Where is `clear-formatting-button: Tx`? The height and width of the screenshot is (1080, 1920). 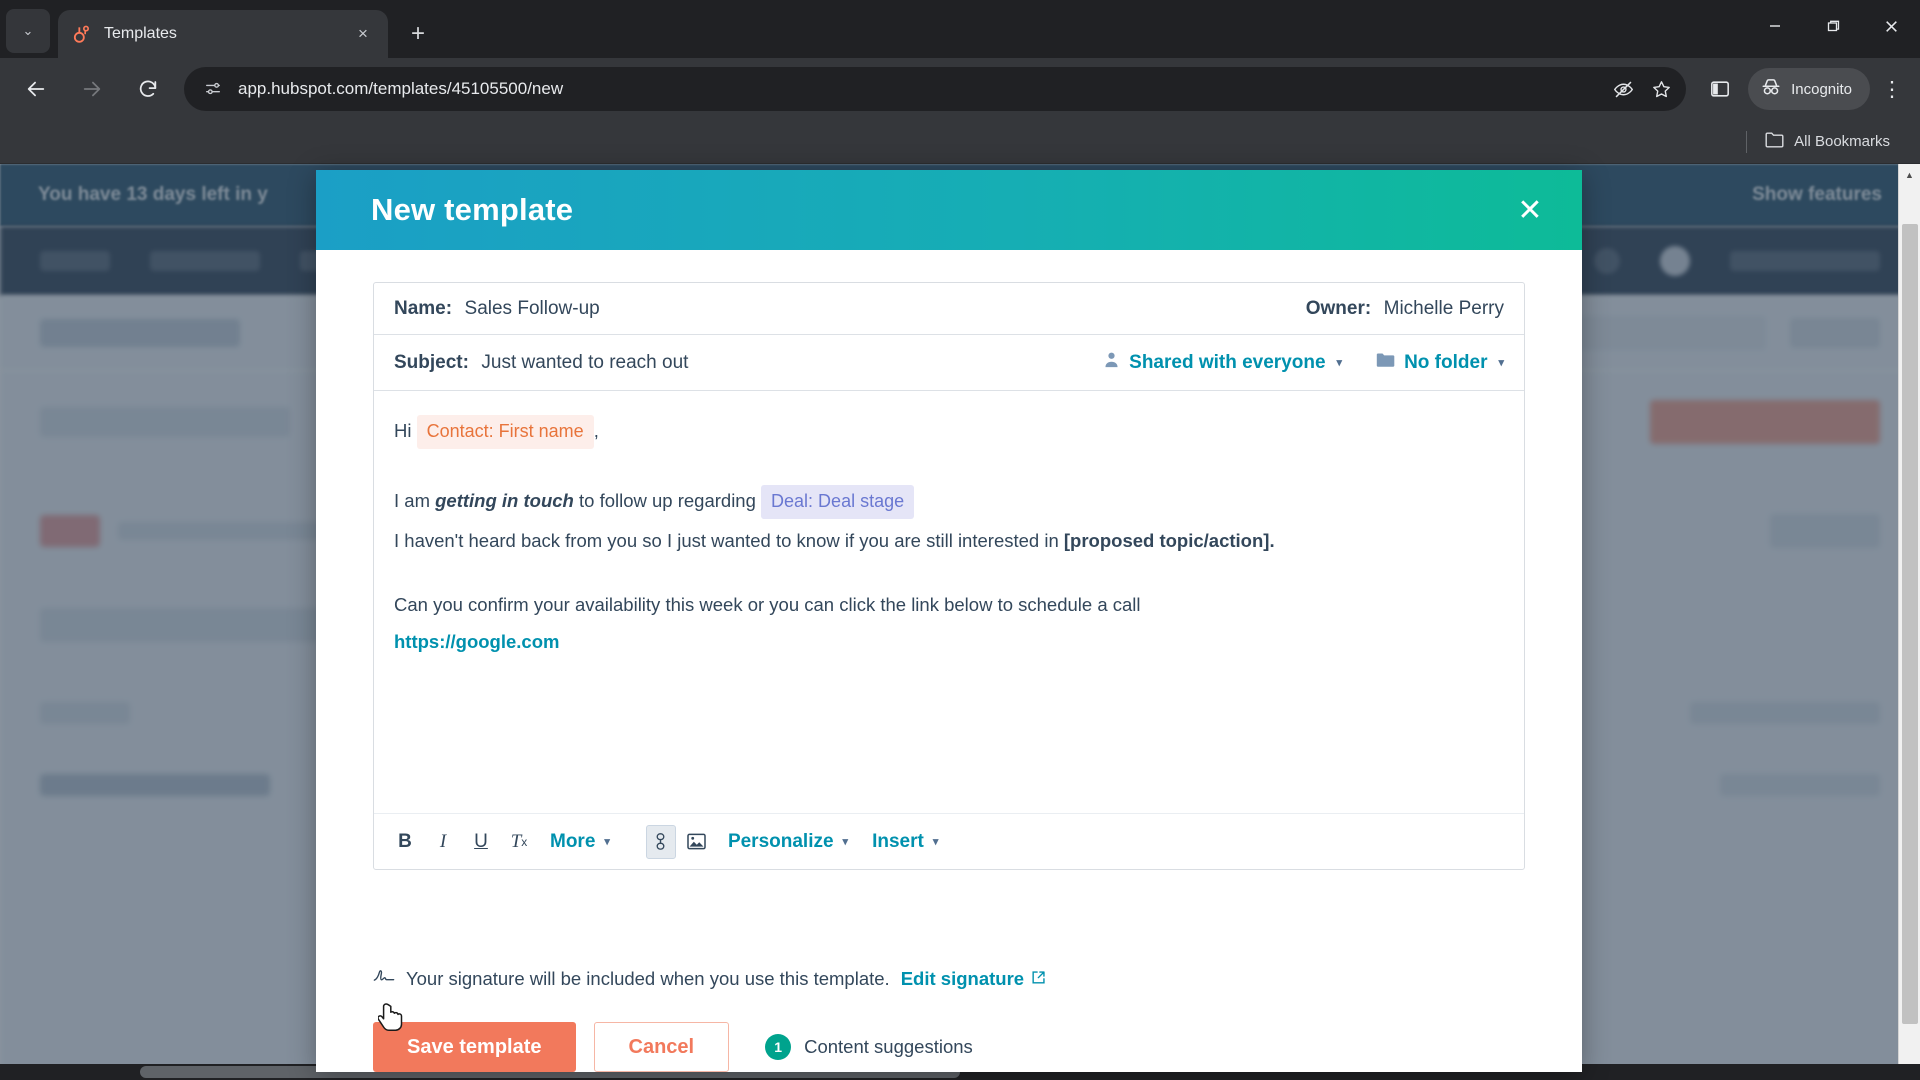
clear-formatting-button: Tx is located at coordinates (519, 842).